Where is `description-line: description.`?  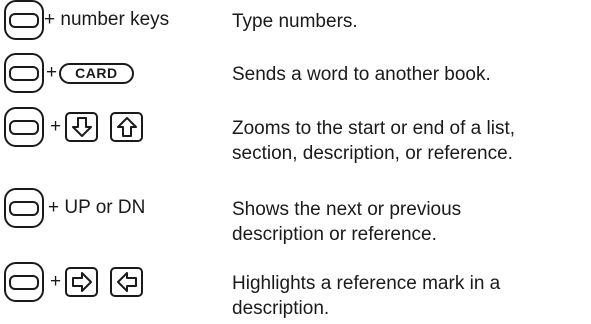 description-line: description. is located at coordinates (281, 308).